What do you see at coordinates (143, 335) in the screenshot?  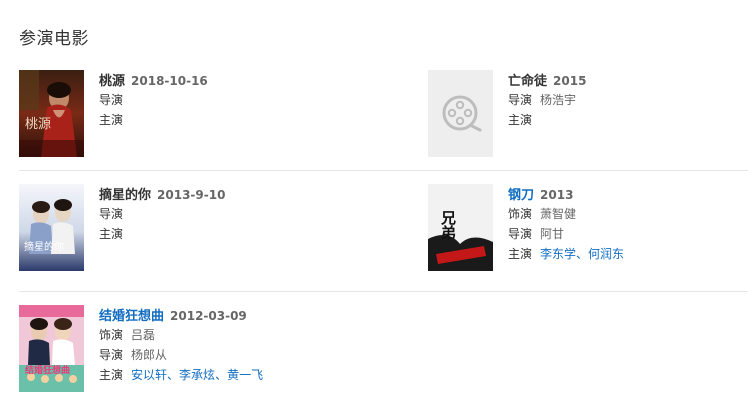 I see `role-name: 吕磊` at bounding box center [143, 335].